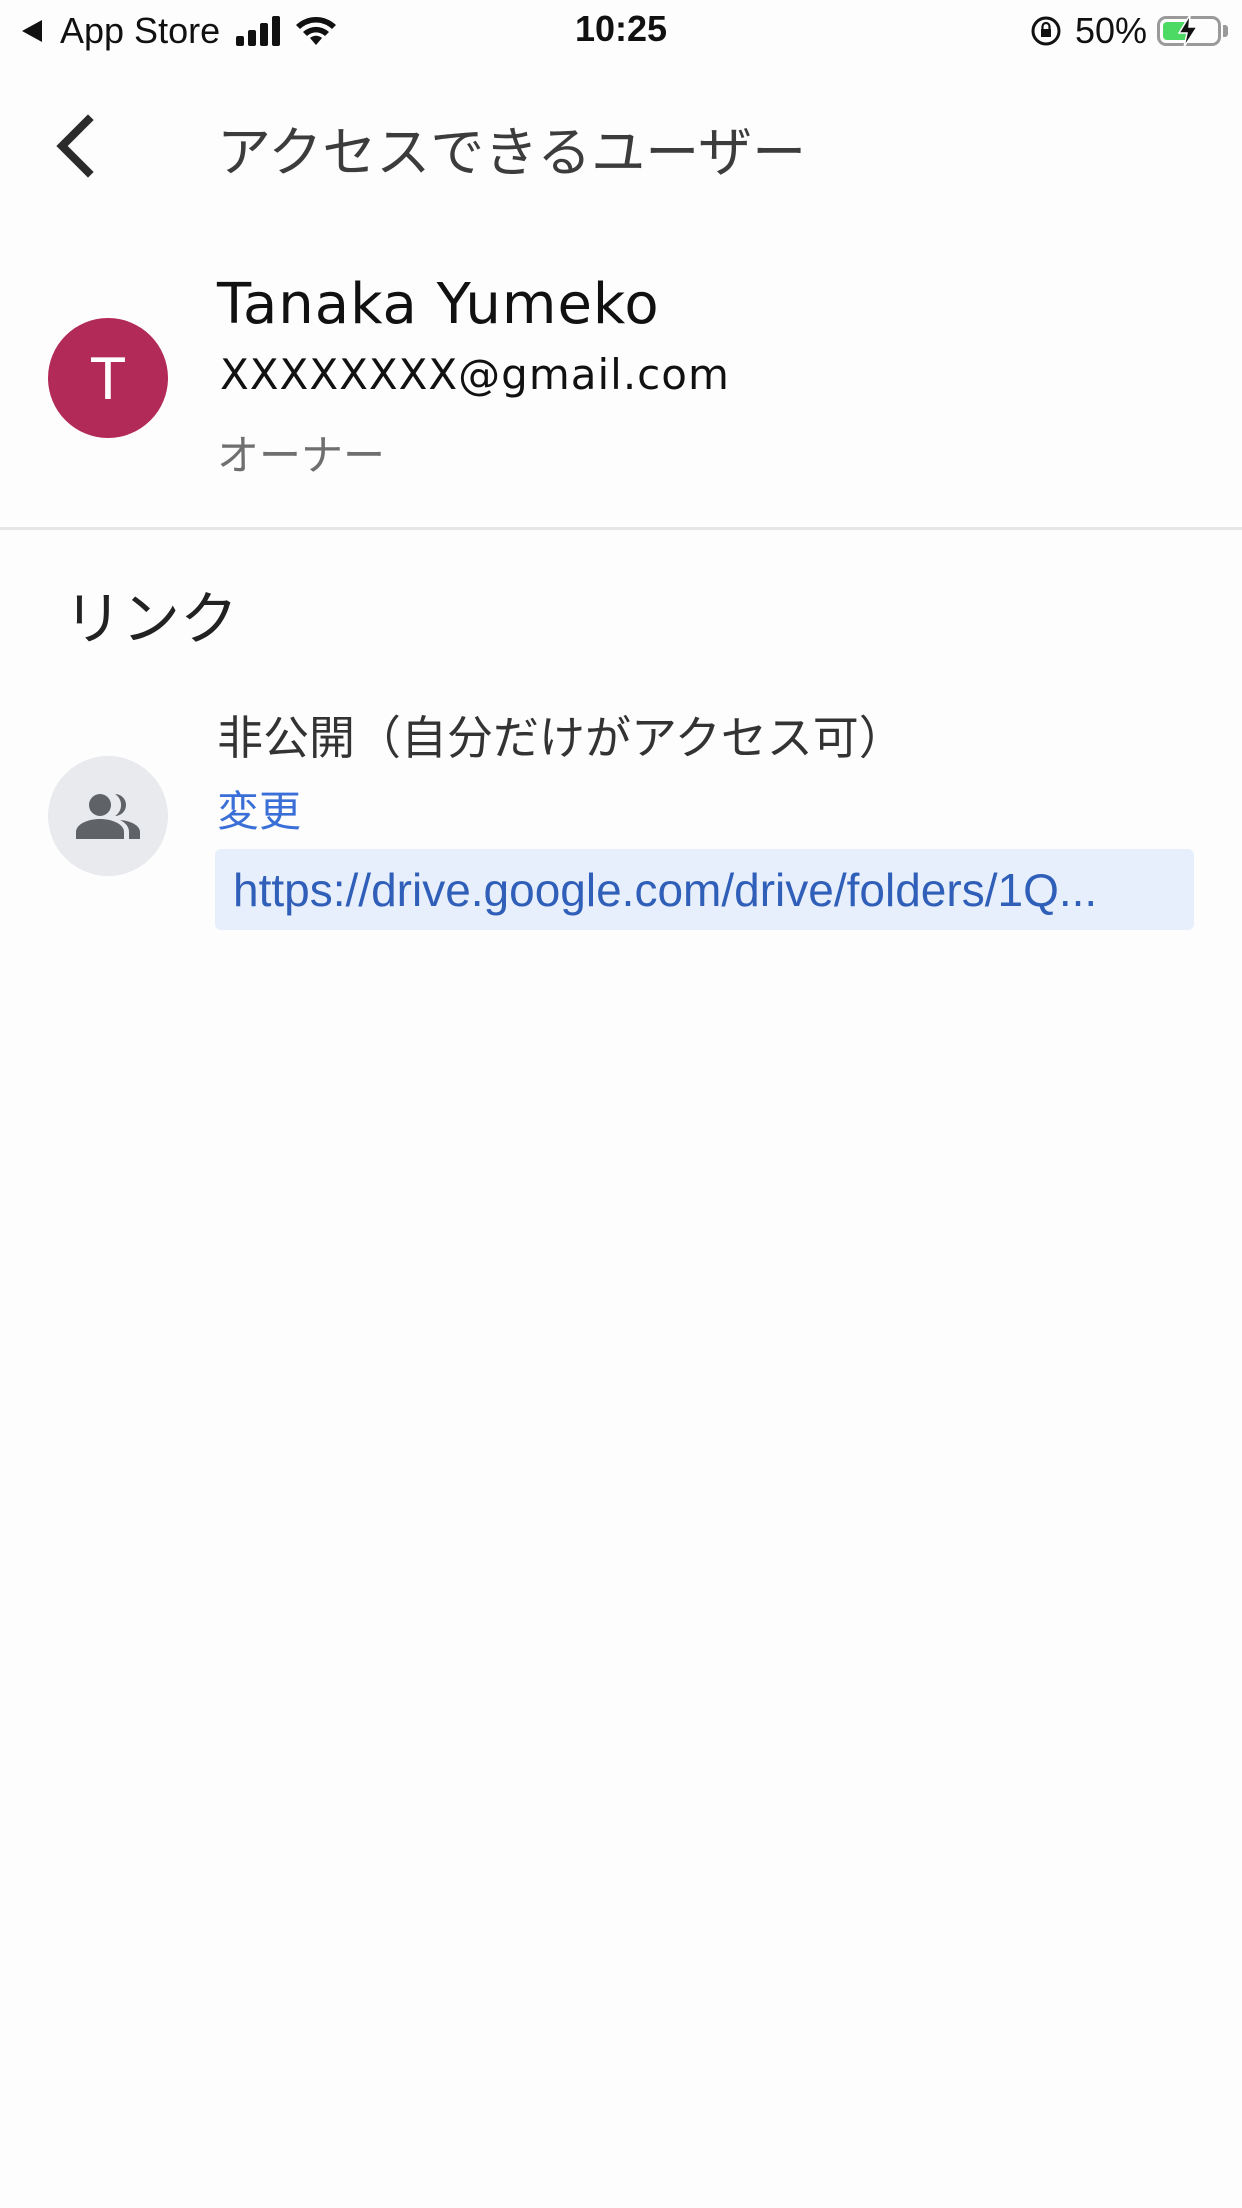  I want to click on people-icon, so click(108, 816).